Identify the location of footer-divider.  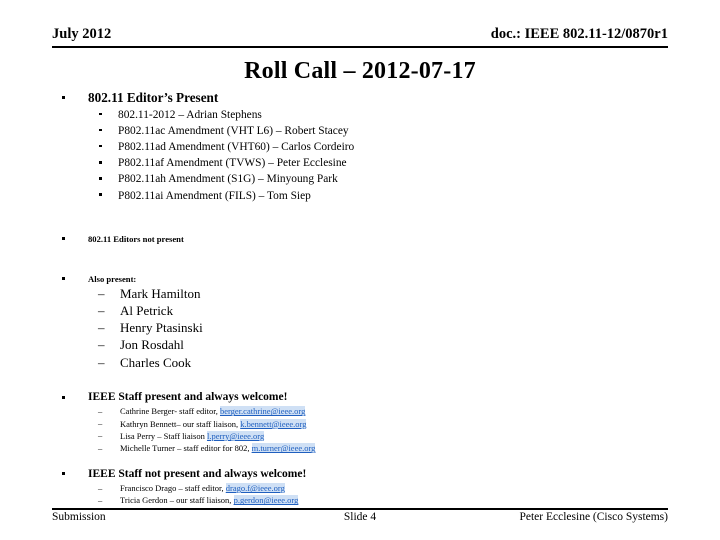
(360, 509).